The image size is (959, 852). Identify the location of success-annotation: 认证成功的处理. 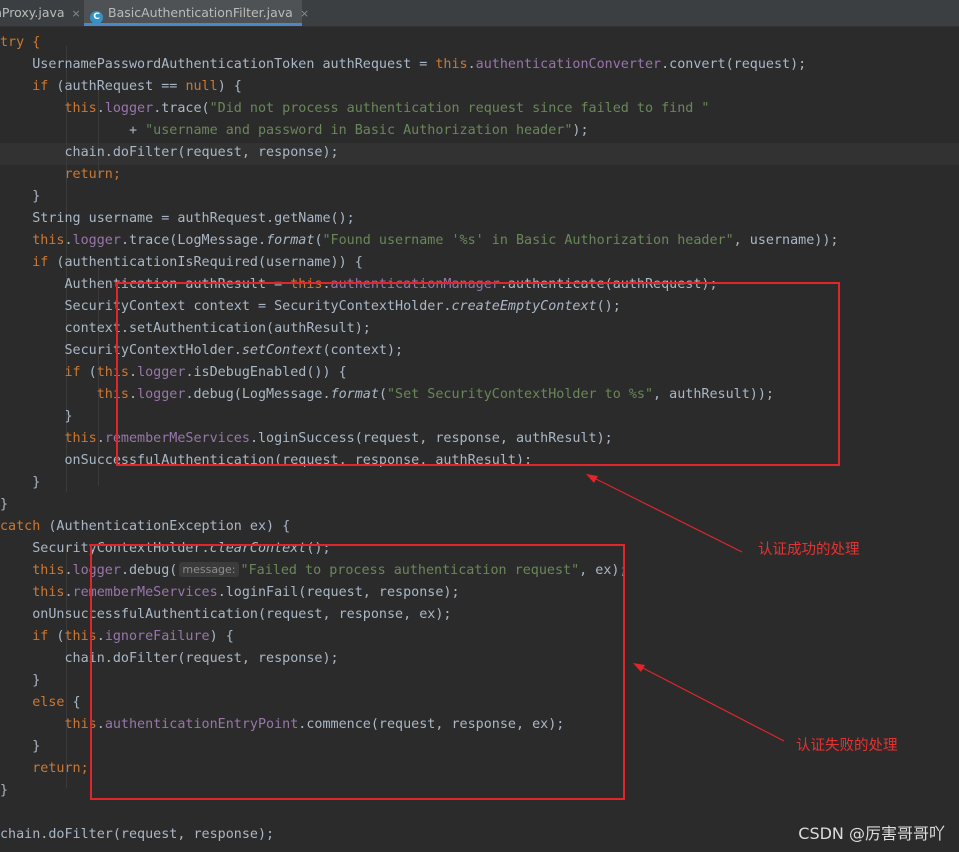
(809, 550).